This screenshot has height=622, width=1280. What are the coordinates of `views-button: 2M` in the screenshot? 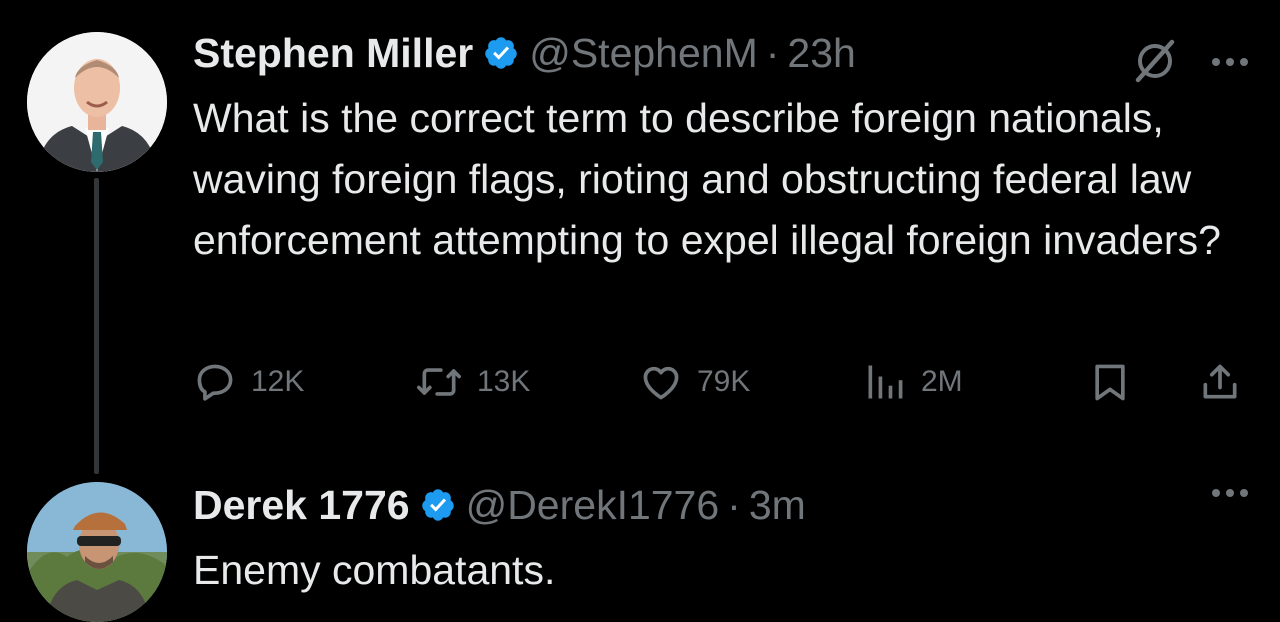 It's located at (913, 382).